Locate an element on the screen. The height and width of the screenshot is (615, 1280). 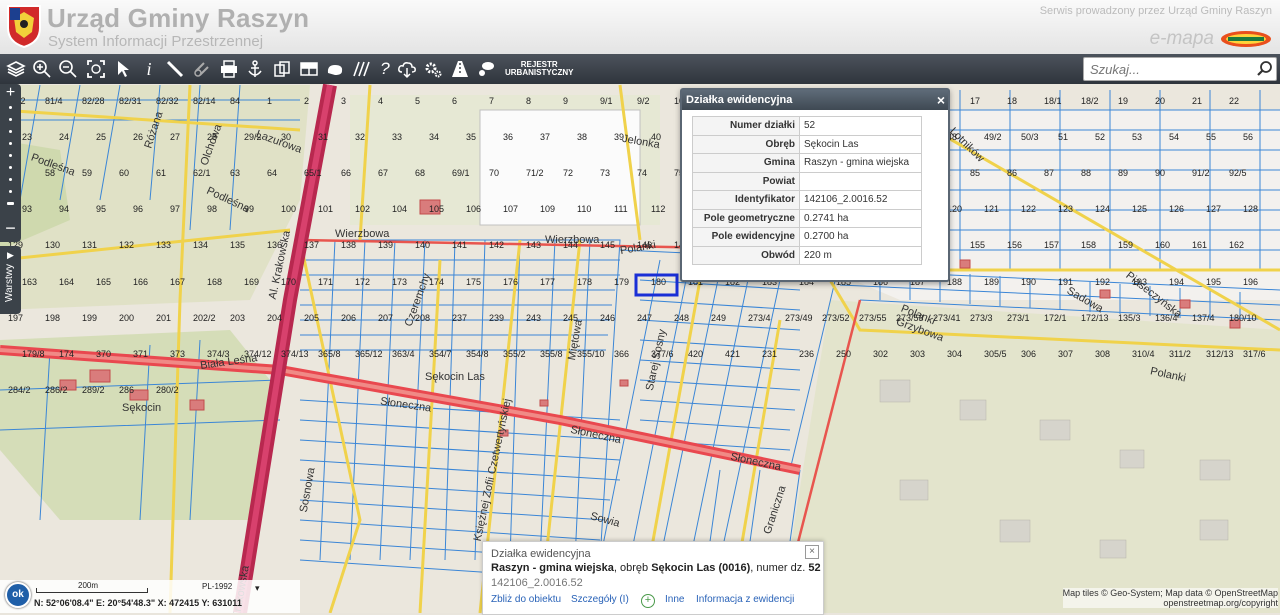
help-icon: ? is located at coordinates (385, 69).